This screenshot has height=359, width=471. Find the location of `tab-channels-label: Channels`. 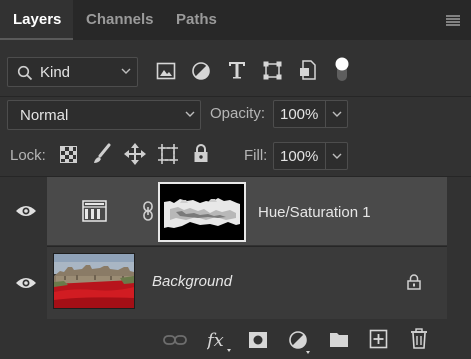

tab-channels-label: Channels is located at coordinates (120, 19).